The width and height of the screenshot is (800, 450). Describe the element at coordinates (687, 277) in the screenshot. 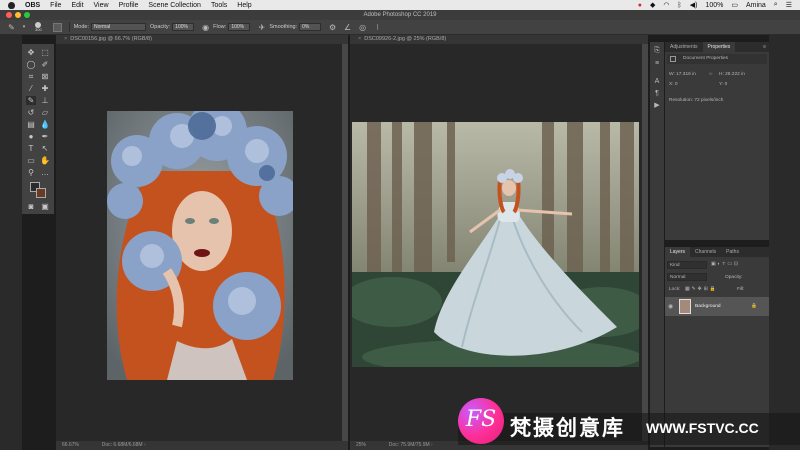

I see `blend-mode-select: Normal` at that location.